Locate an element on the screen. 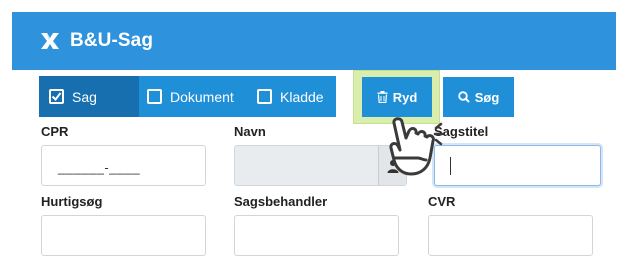 Image resolution: width=628 pixels, height=275 pixels. cpr-label: CPR is located at coordinates (55, 131).